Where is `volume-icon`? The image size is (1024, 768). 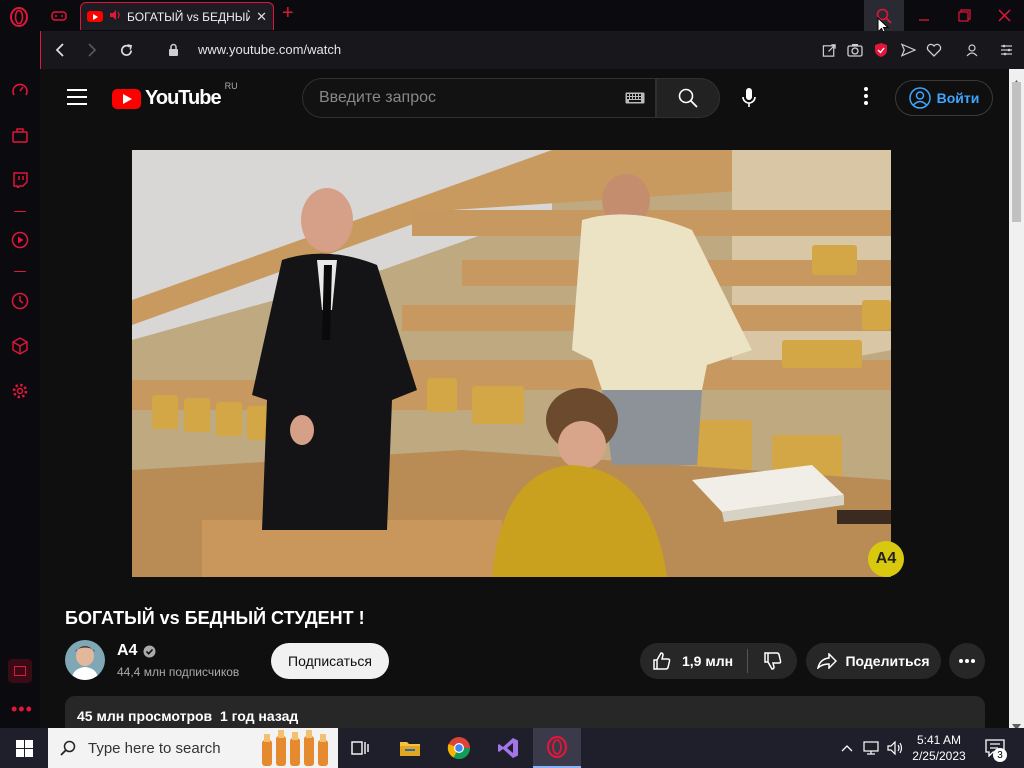 volume-icon is located at coordinates (895, 748).